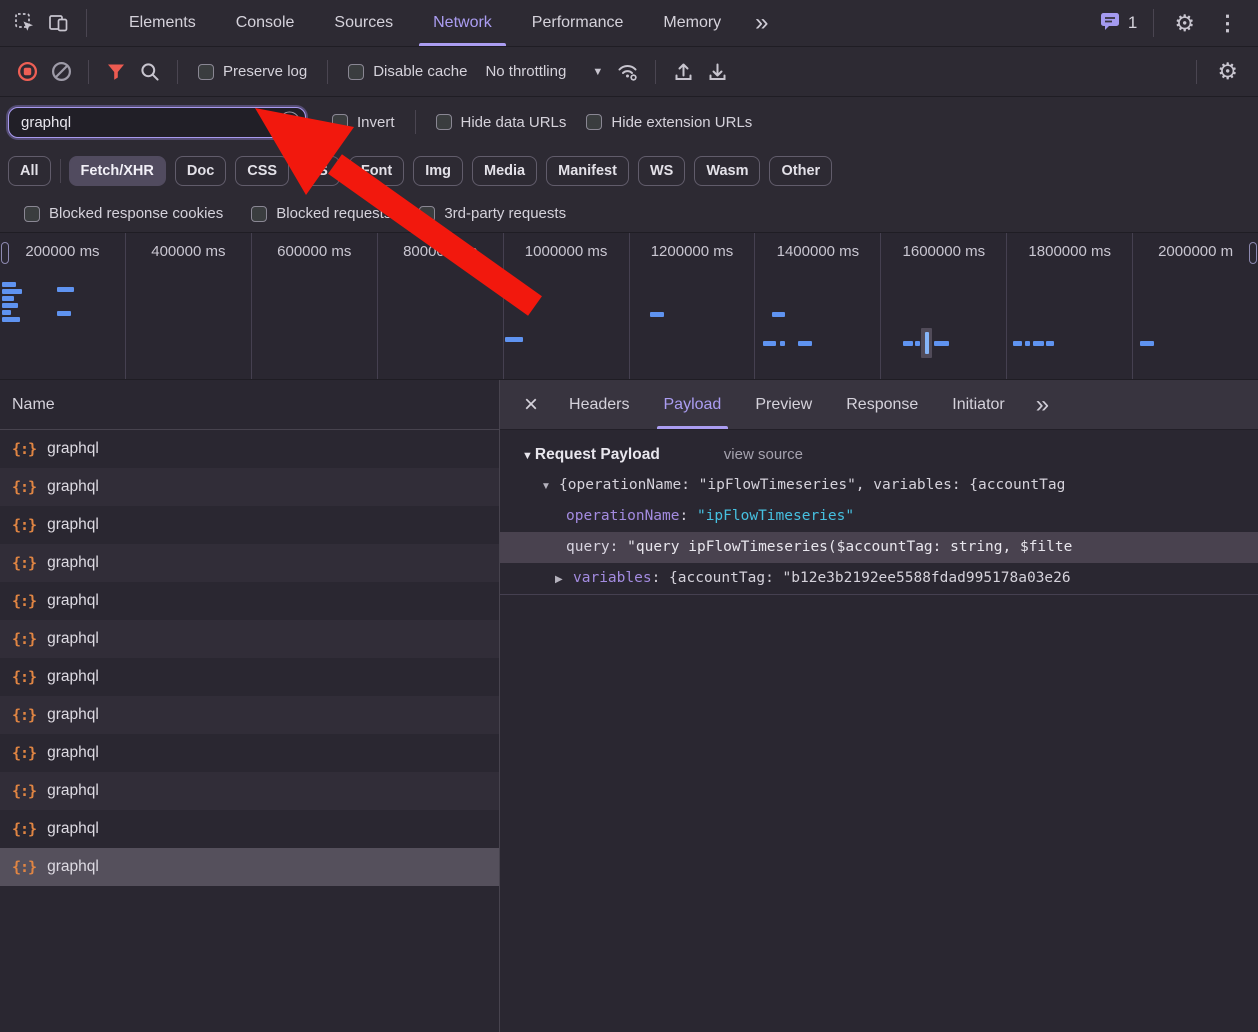  What do you see at coordinates (763, 454) in the screenshot?
I see `view-source-link: view source` at bounding box center [763, 454].